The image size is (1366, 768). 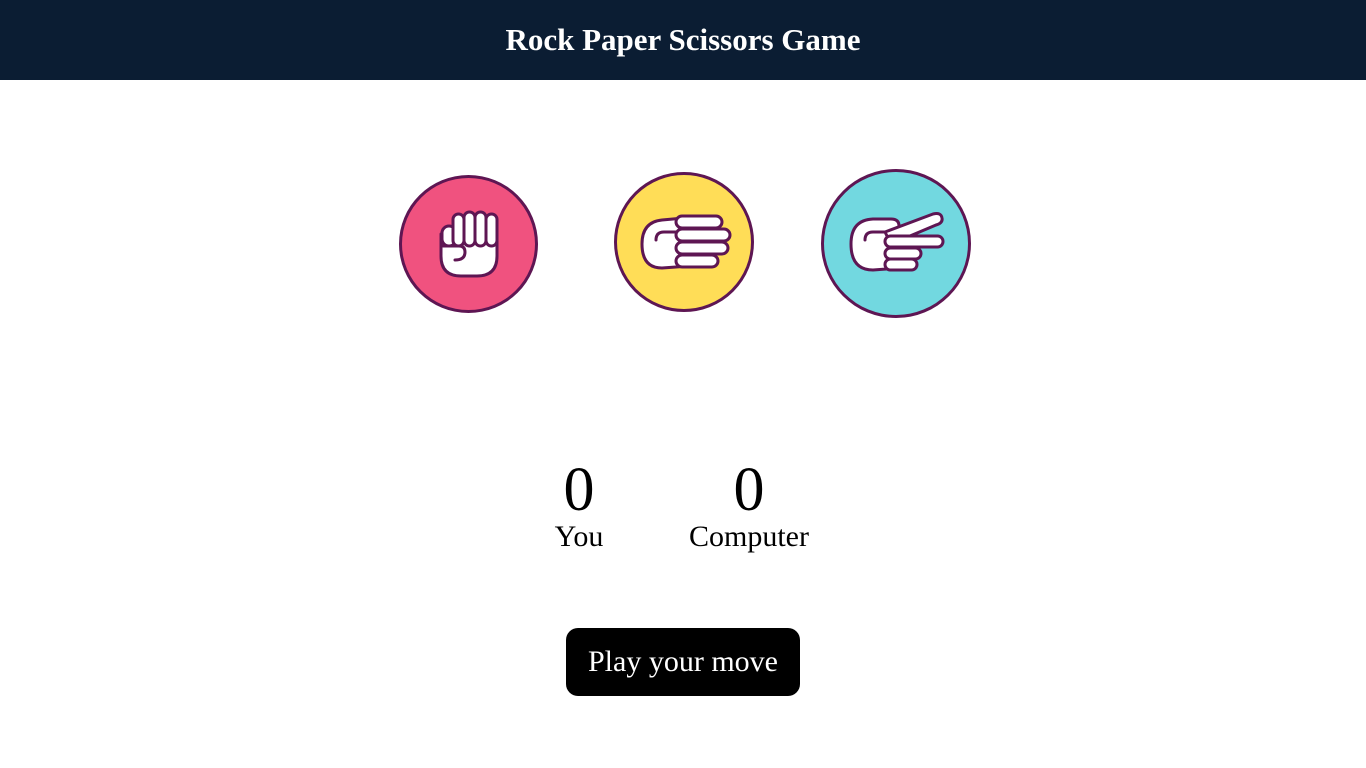 I want to click on flat-hand-icon, so click(x=686, y=242).